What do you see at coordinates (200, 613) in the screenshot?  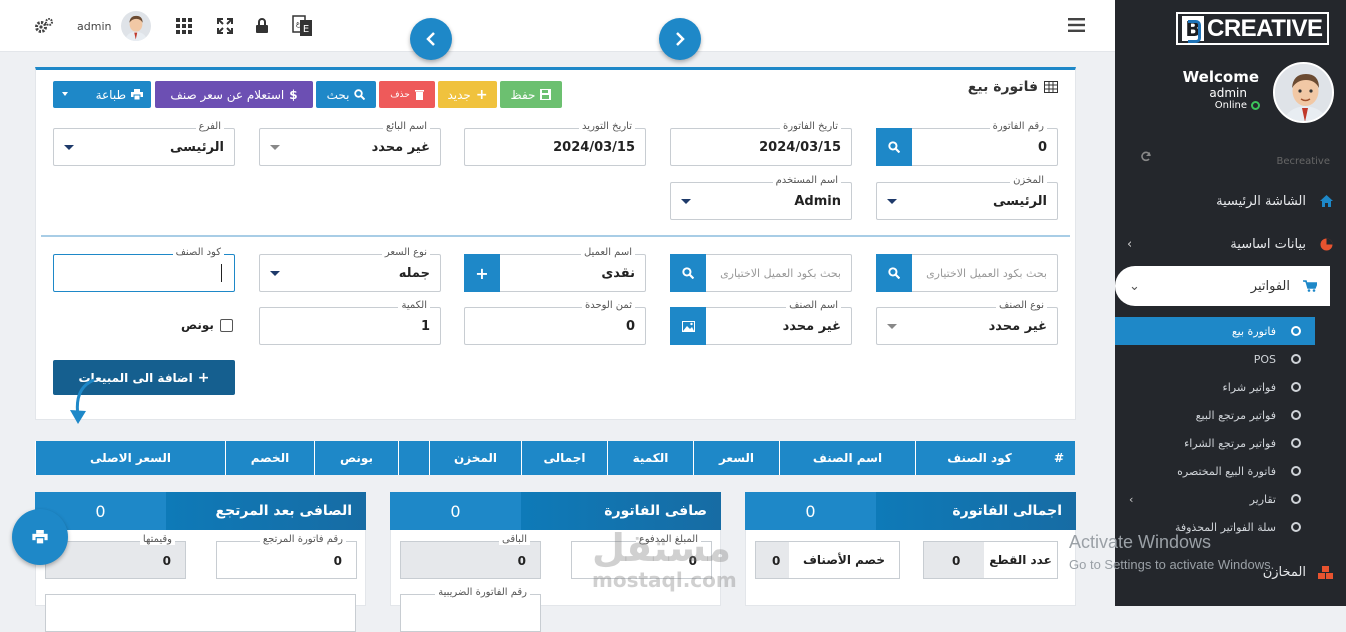 I see `return-notes-field` at bounding box center [200, 613].